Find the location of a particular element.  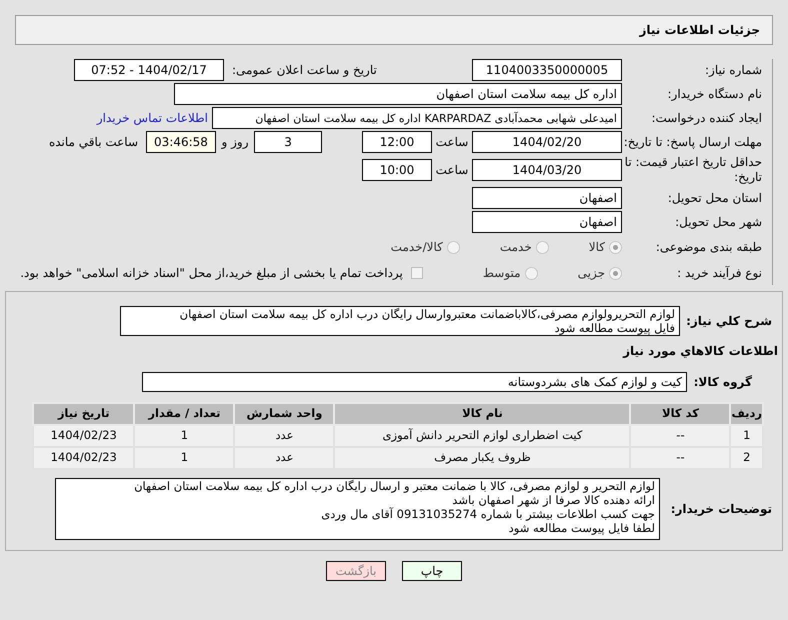

radio-label: خدمت is located at coordinates (516, 247).